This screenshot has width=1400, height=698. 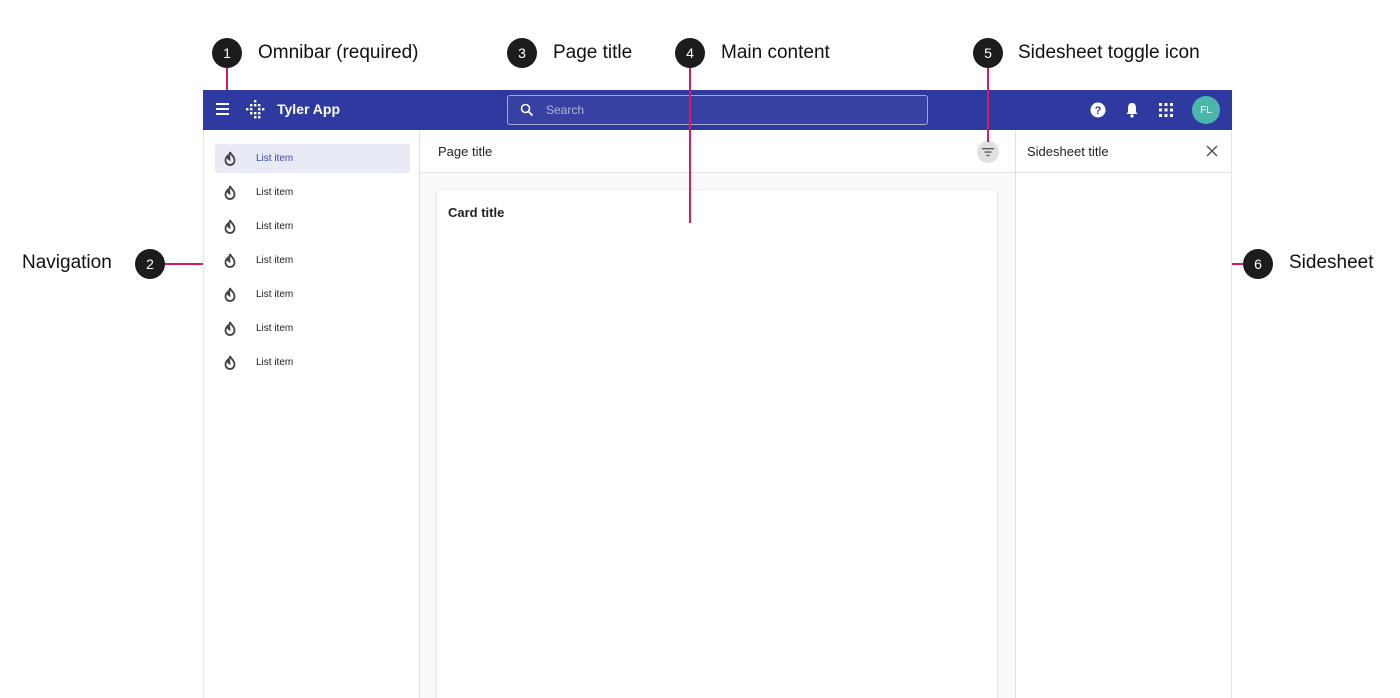 What do you see at coordinates (522, 53) in the screenshot?
I see `callout-badge: 3` at bounding box center [522, 53].